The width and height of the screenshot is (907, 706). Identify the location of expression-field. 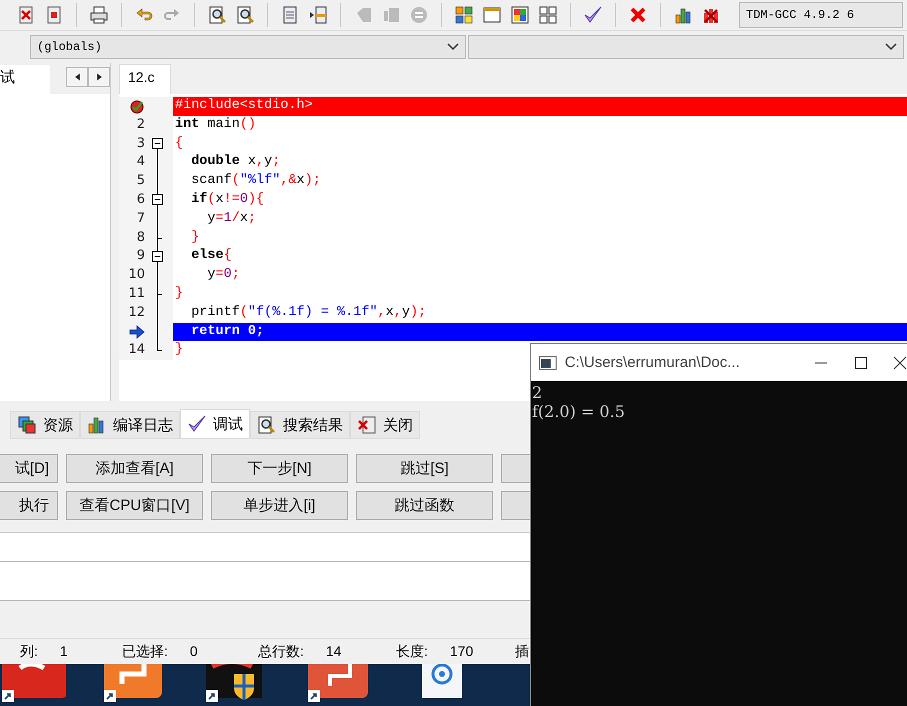
(265, 547).